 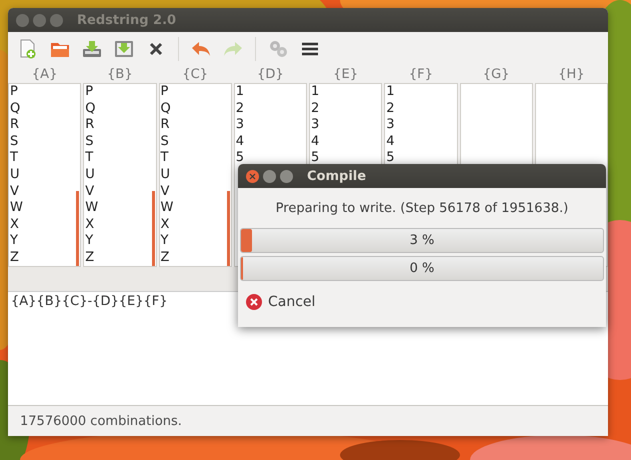 What do you see at coordinates (195, 74) in the screenshot?
I see `column-header: {C}` at bounding box center [195, 74].